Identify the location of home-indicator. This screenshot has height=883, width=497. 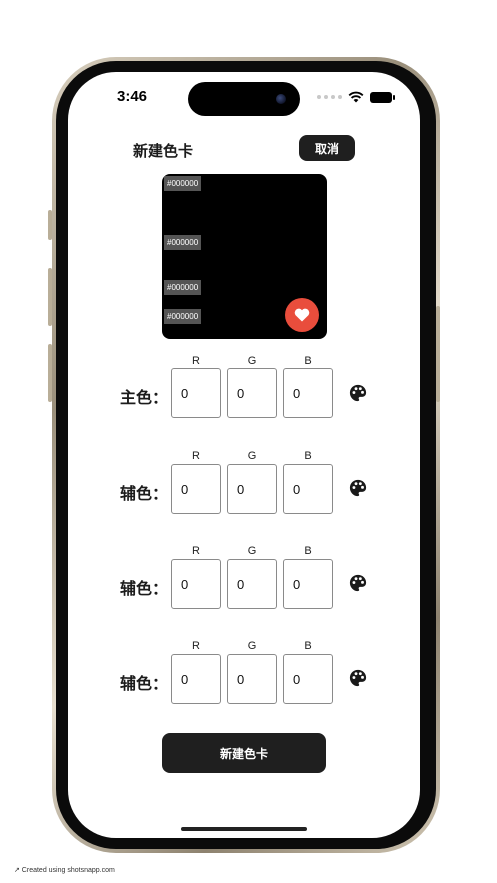
(244, 829).